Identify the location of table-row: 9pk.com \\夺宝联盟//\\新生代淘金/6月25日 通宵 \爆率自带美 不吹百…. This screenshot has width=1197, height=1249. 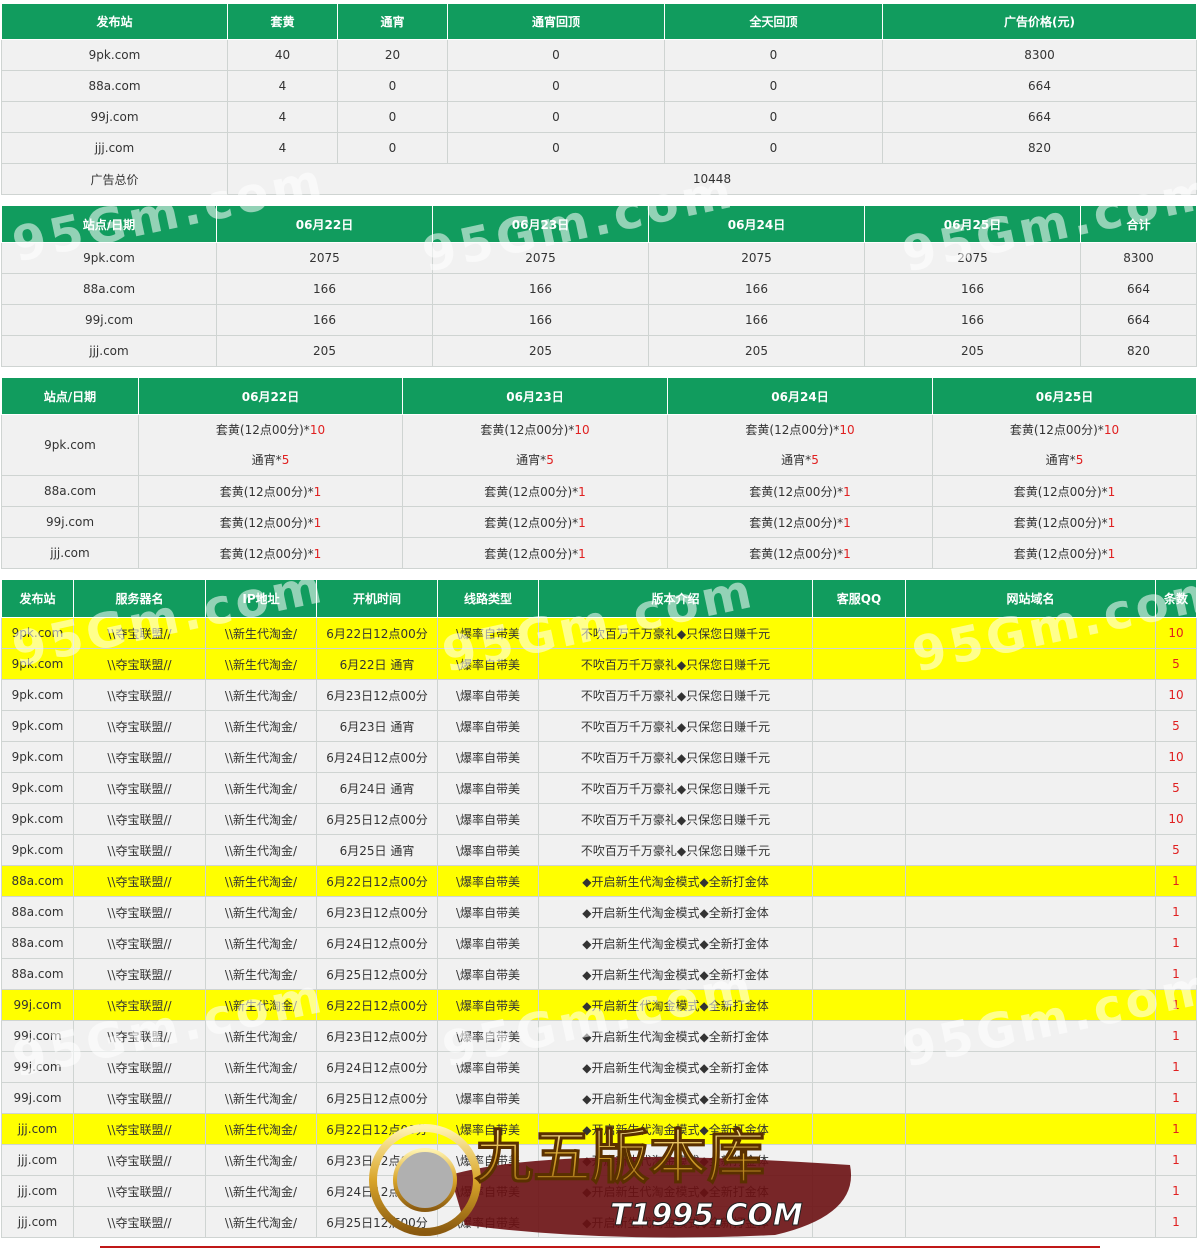
(599, 850).